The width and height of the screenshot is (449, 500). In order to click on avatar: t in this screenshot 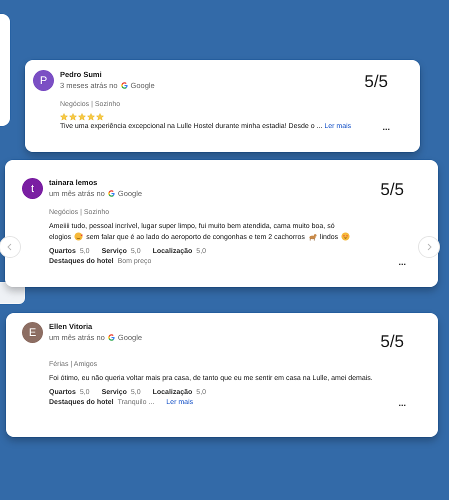, I will do `click(32, 188)`.